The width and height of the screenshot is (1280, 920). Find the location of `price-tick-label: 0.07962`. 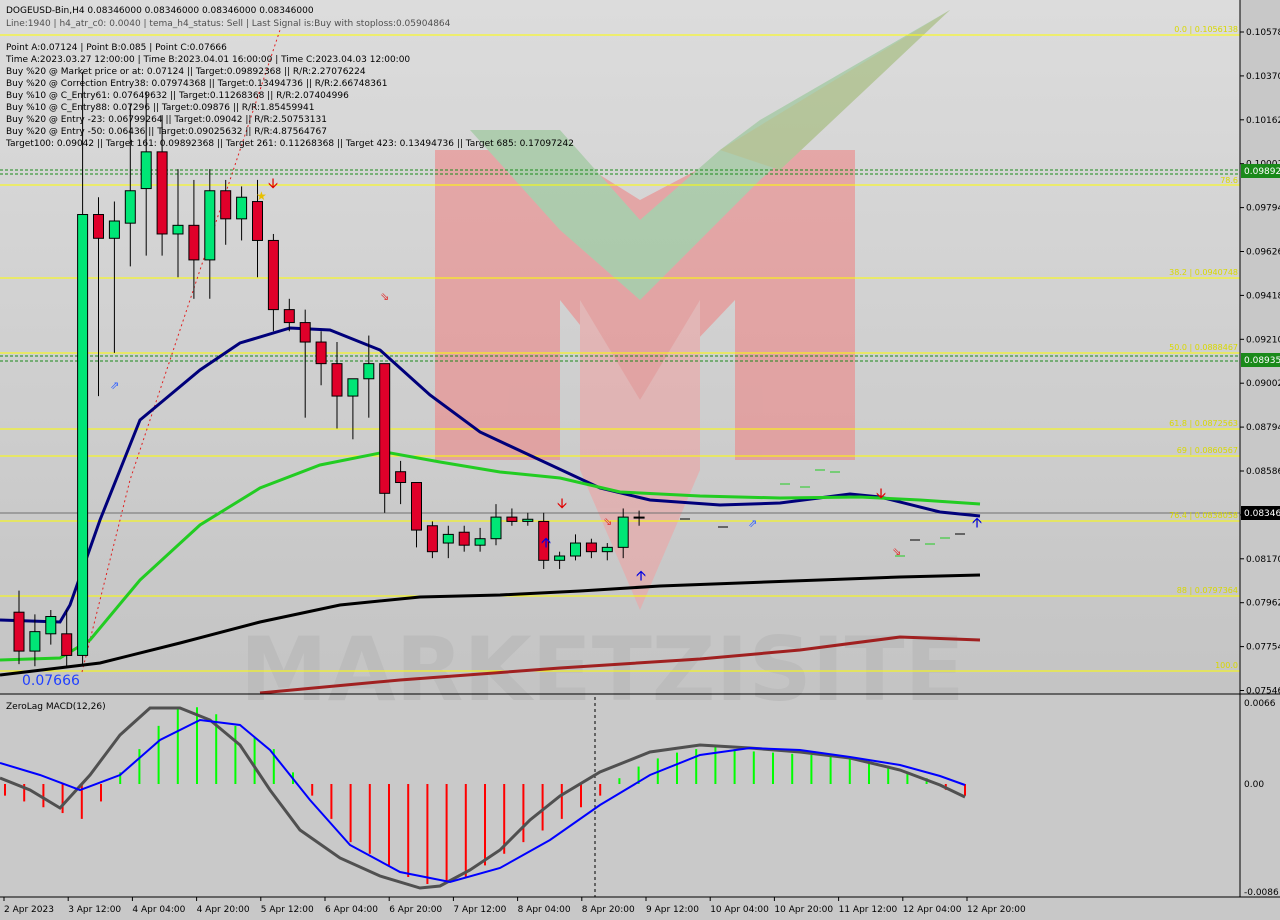

price-tick-label: 0.07962 is located at coordinates (1263, 604).